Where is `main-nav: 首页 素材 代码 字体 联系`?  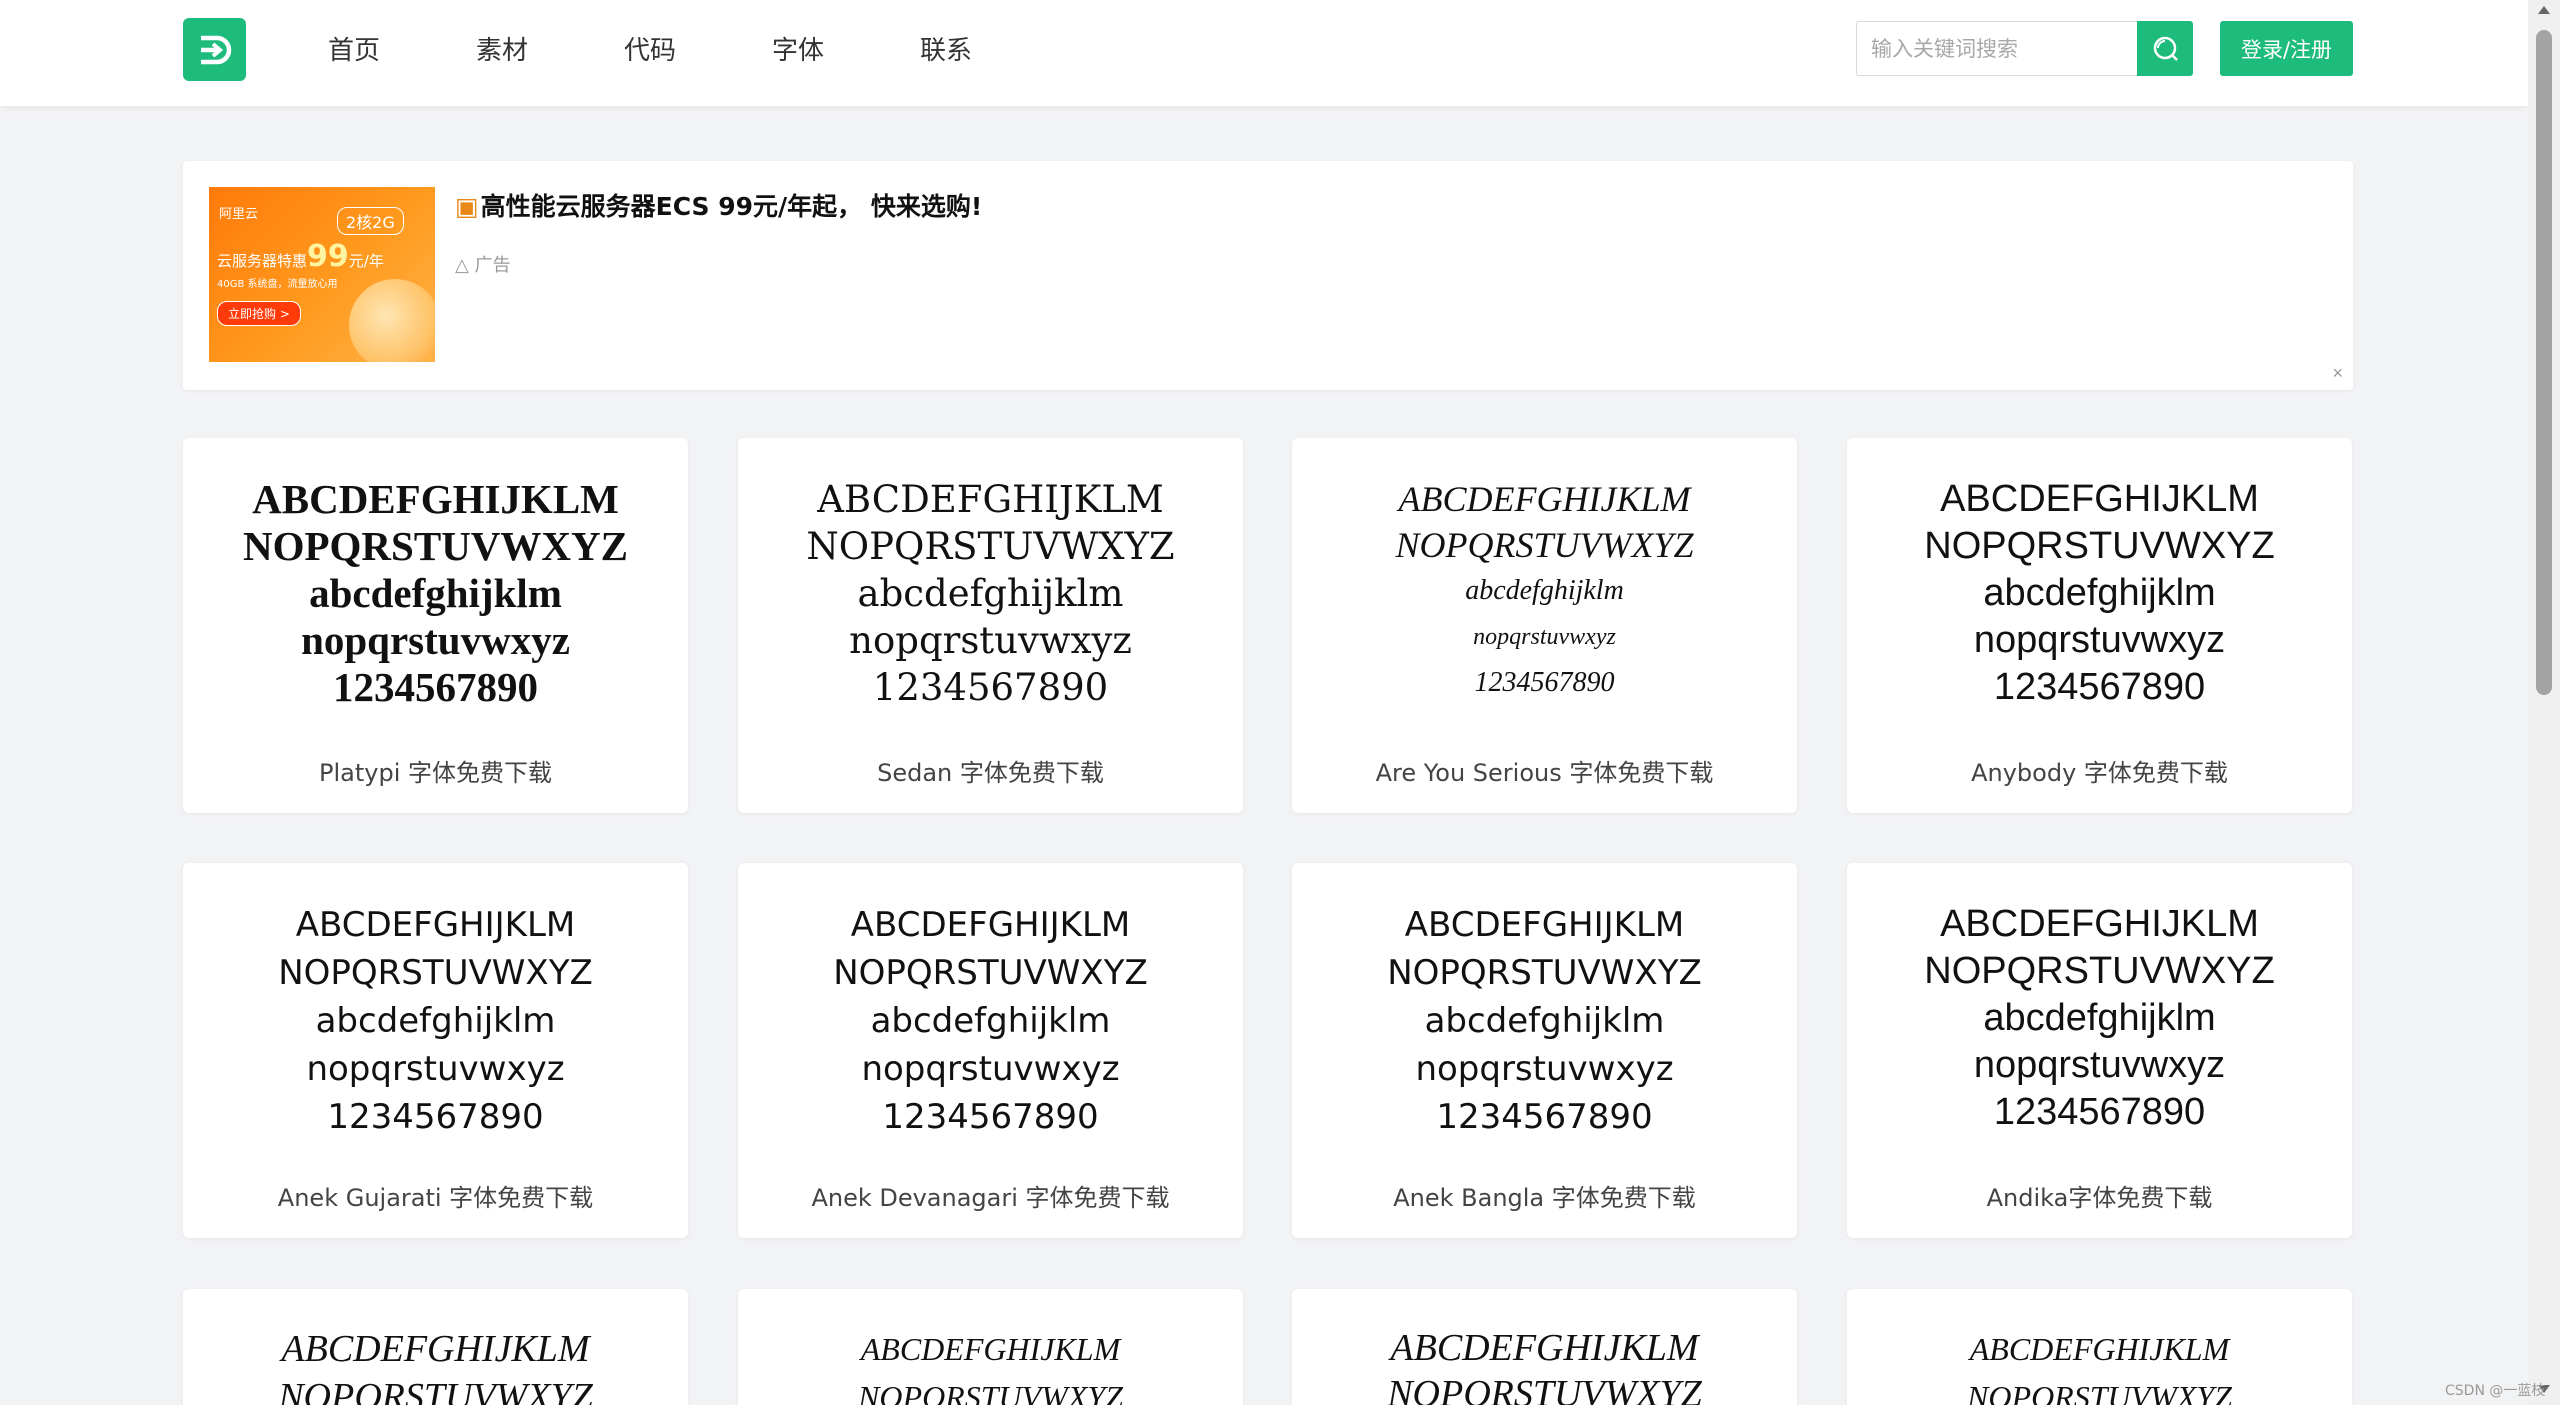 main-nav: 首页 素材 代码 字体 联系 is located at coordinates (698, 48).